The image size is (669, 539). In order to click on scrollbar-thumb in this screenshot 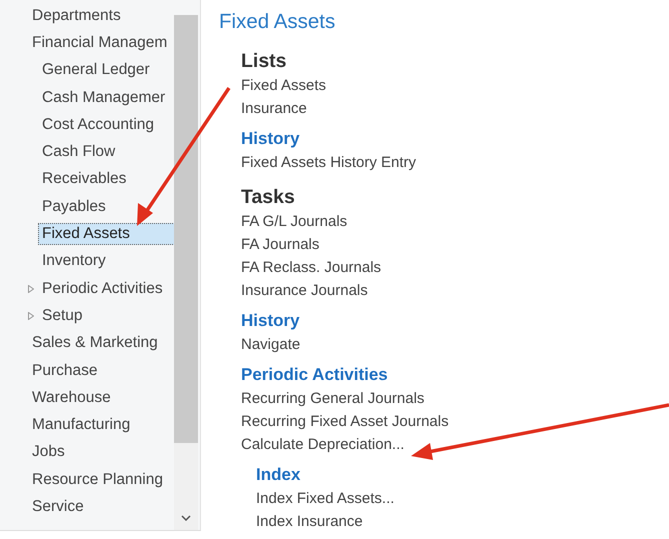, I will do `click(186, 229)`.